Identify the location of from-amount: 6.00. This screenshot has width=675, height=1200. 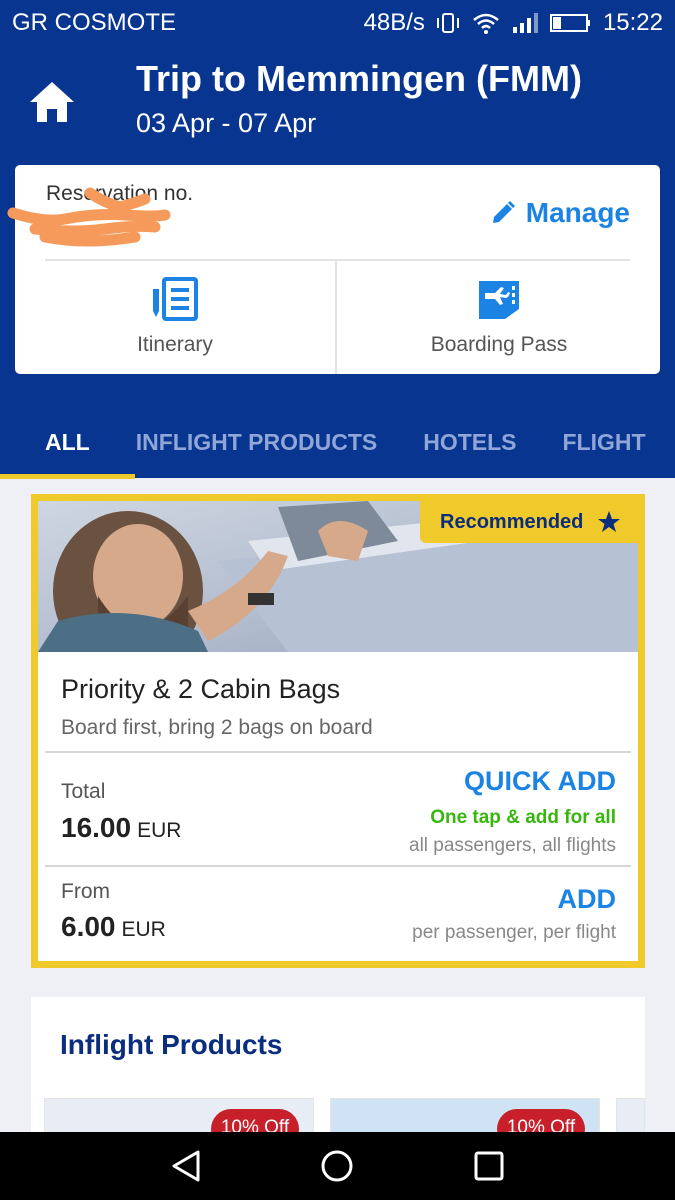
(88, 926).